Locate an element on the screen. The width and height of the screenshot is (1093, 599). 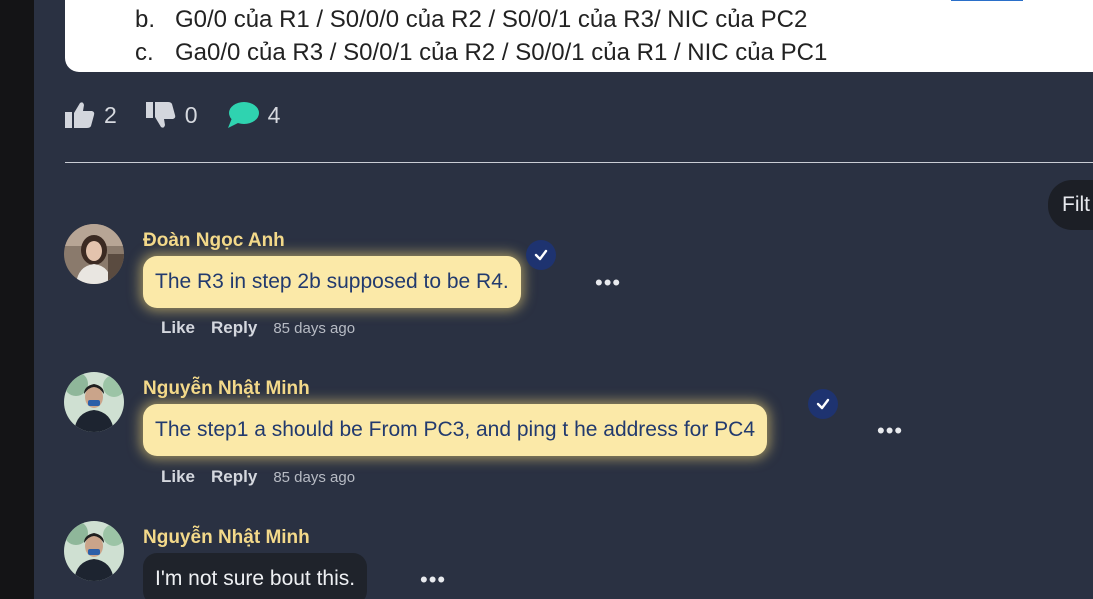
comment-author: Đoàn Ngọc Anh is located at coordinates (214, 241).